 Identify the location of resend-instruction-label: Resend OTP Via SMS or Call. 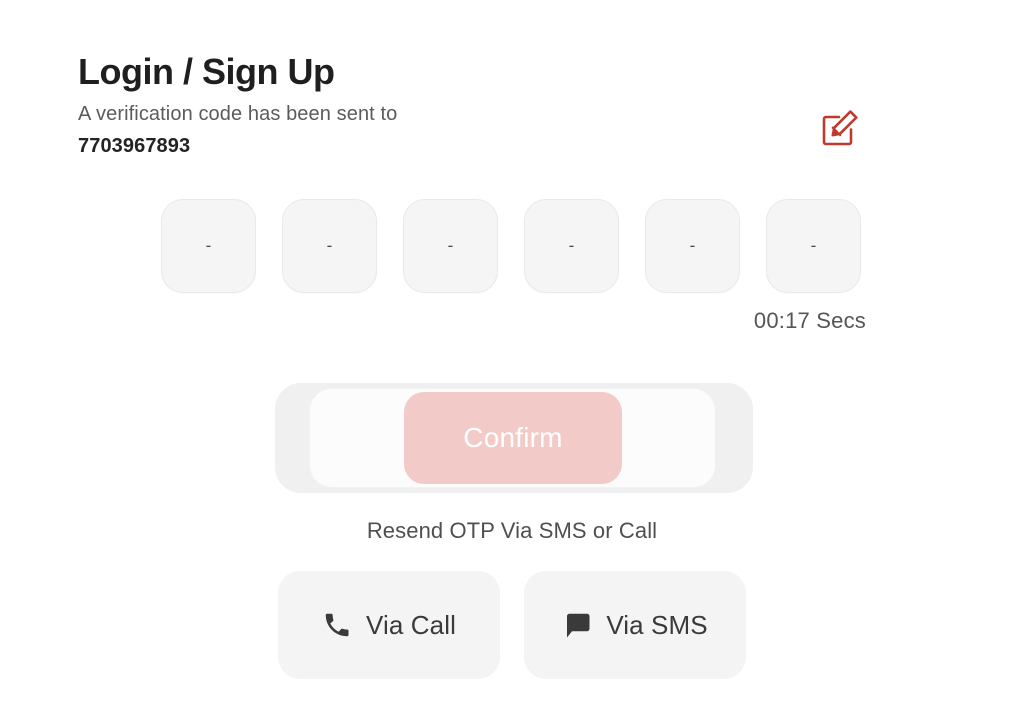
(512, 530).